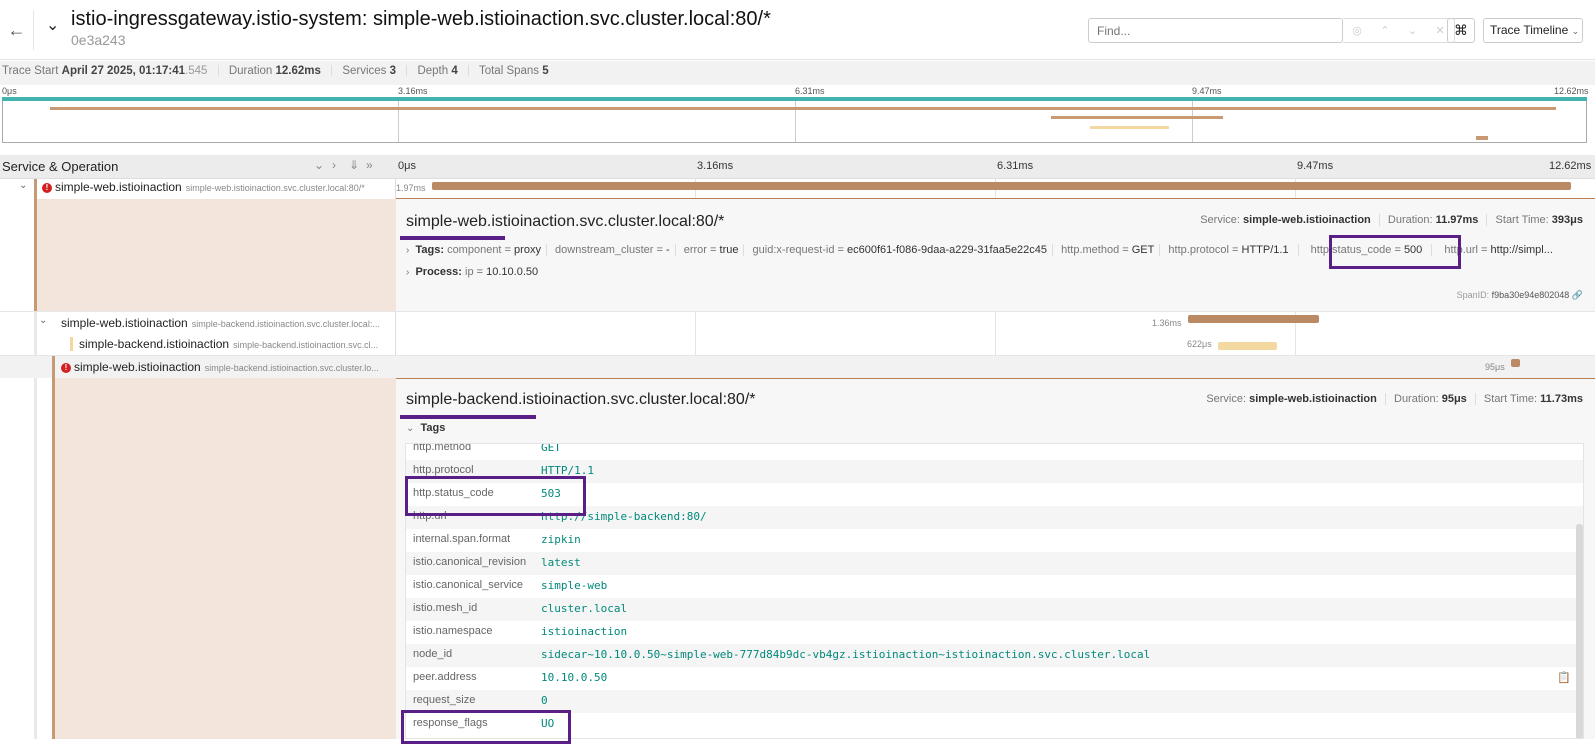 Image resolution: width=1595 pixels, height=744 pixels. What do you see at coordinates (354, 165) in the screenshot?
I see `double-chevron-down-icon: ⇓` at bounding box center [354, 165].